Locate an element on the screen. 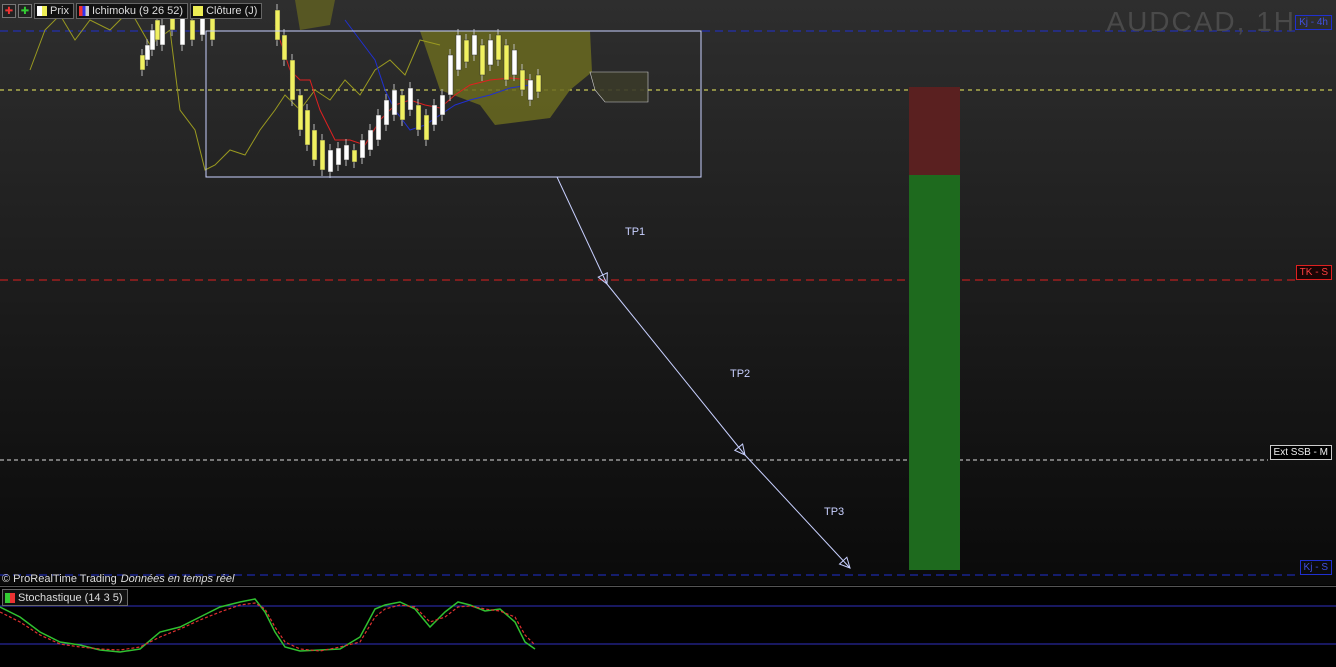  stochastic-icon is located at coordinates (10, 597).